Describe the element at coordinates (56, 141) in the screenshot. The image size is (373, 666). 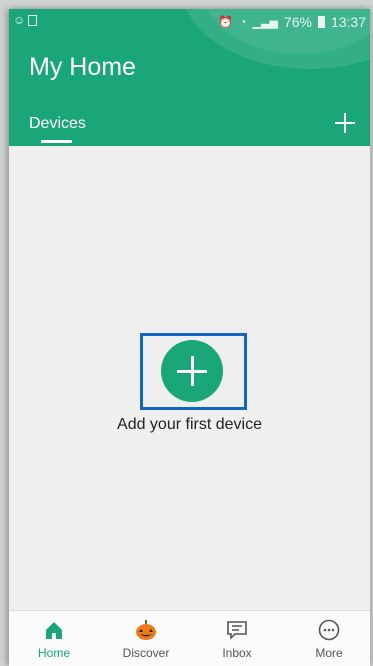
I see `tab-indicator` at that location.